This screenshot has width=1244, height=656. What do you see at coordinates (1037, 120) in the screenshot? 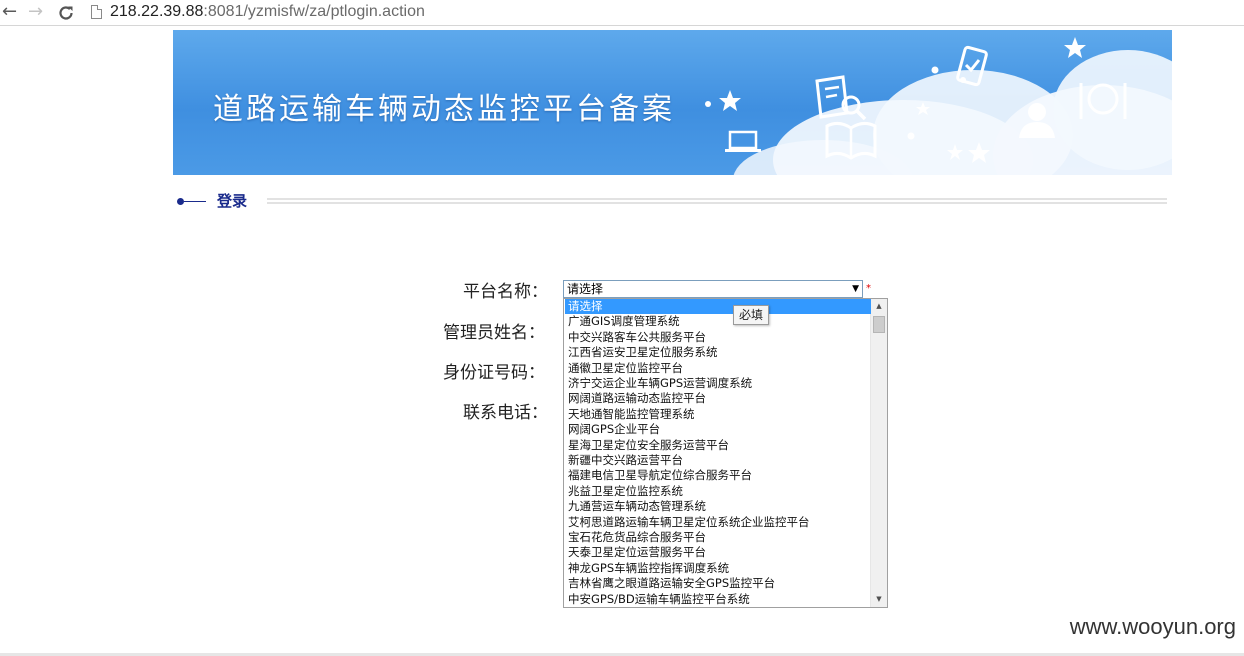
I see `user-icon` at bounding box center [1037, 120].